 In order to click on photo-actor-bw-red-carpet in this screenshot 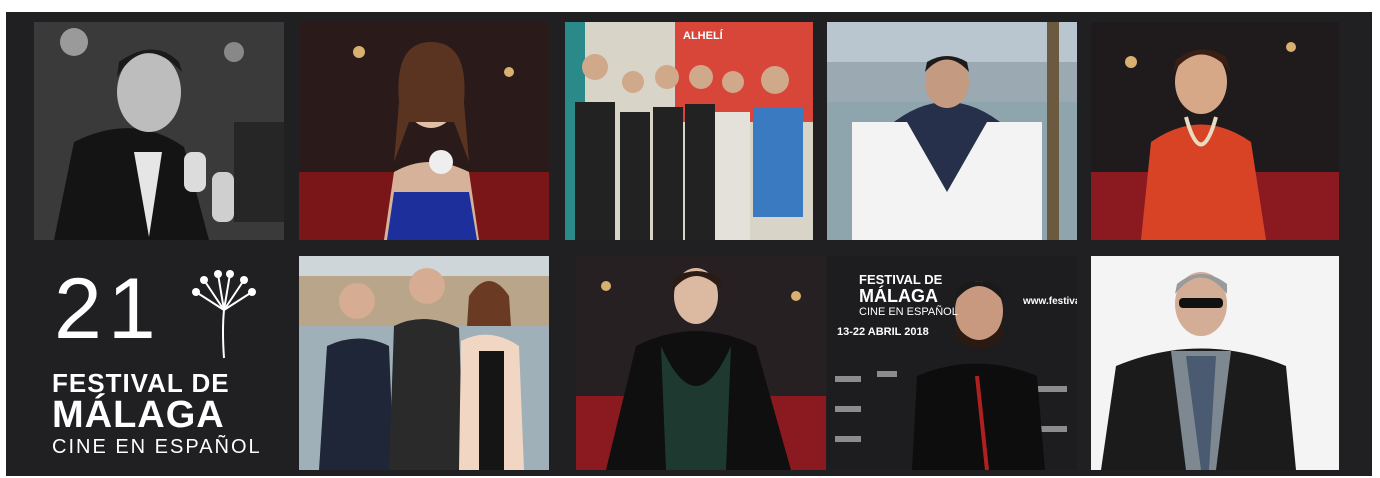, I will do `click(159, 131)`.